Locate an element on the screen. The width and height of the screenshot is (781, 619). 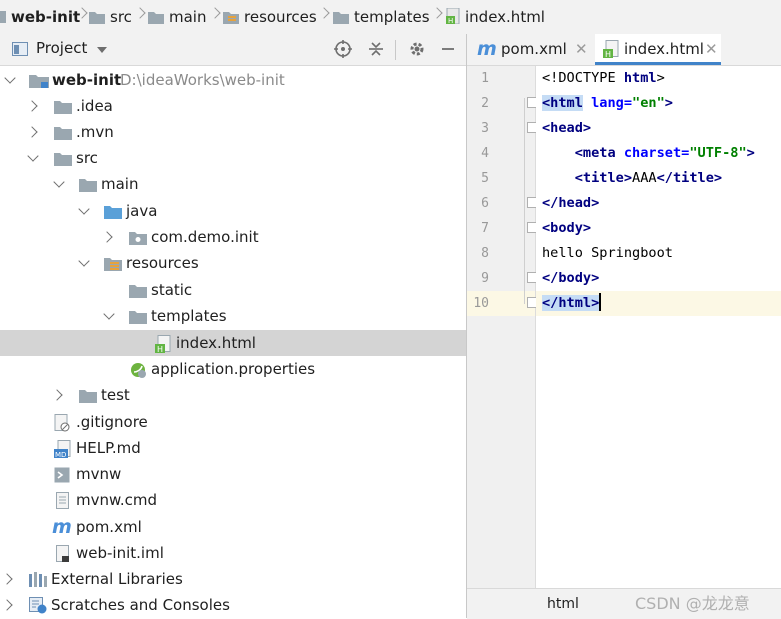
line-number: 9 is located at coordinates (485, 278).